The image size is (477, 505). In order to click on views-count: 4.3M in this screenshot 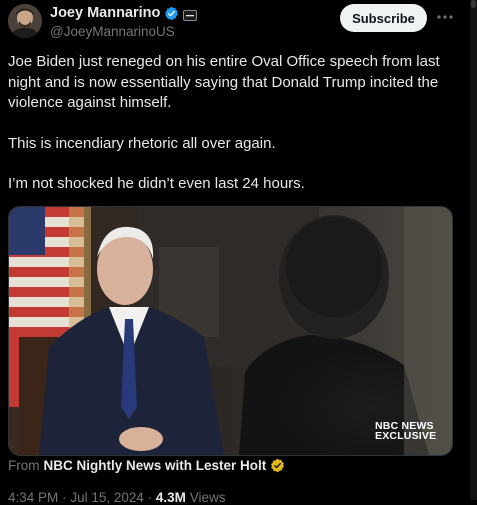, I will do `click(170, 497)`.